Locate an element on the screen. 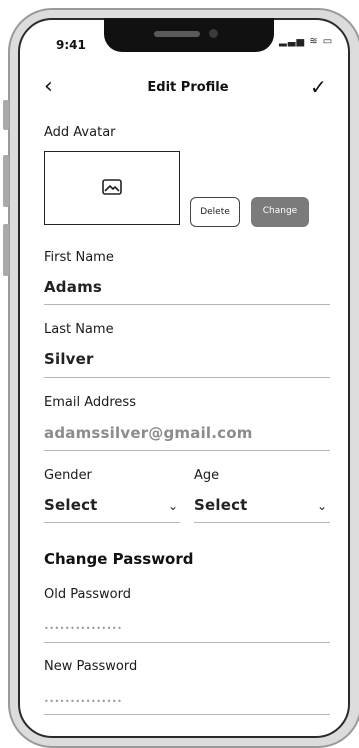 The height and width of the screenshot is (748, 359). side-button-volume-up is located at coordinates (6, 181).